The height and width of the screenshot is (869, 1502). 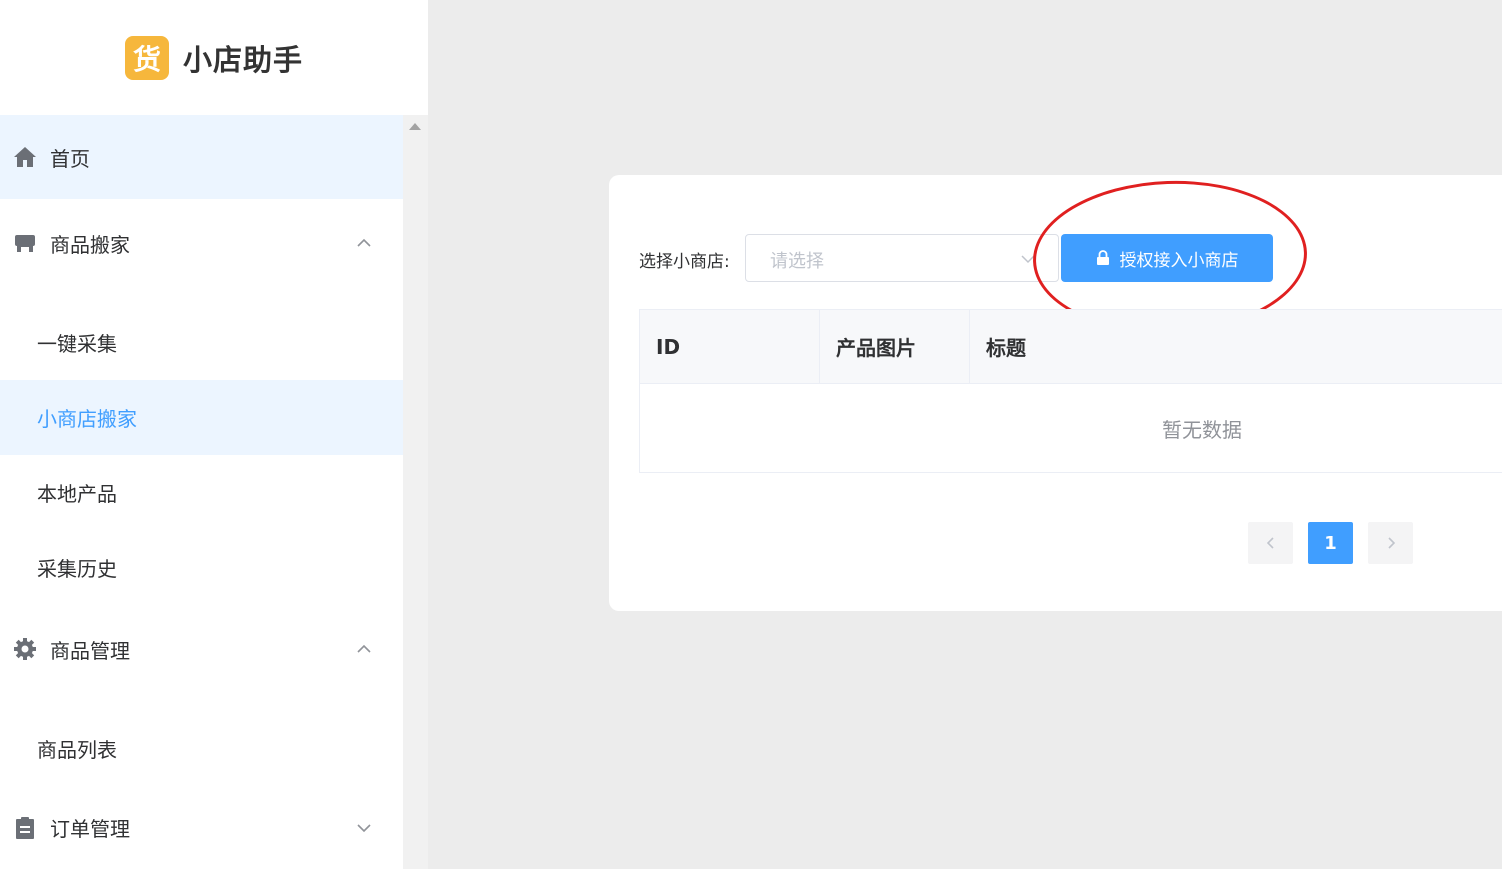 What do you see at coordinates (77, 344) in the screenshot?
I see `sidebar-item-label: 一键采集` at bounding box center [77, 344].